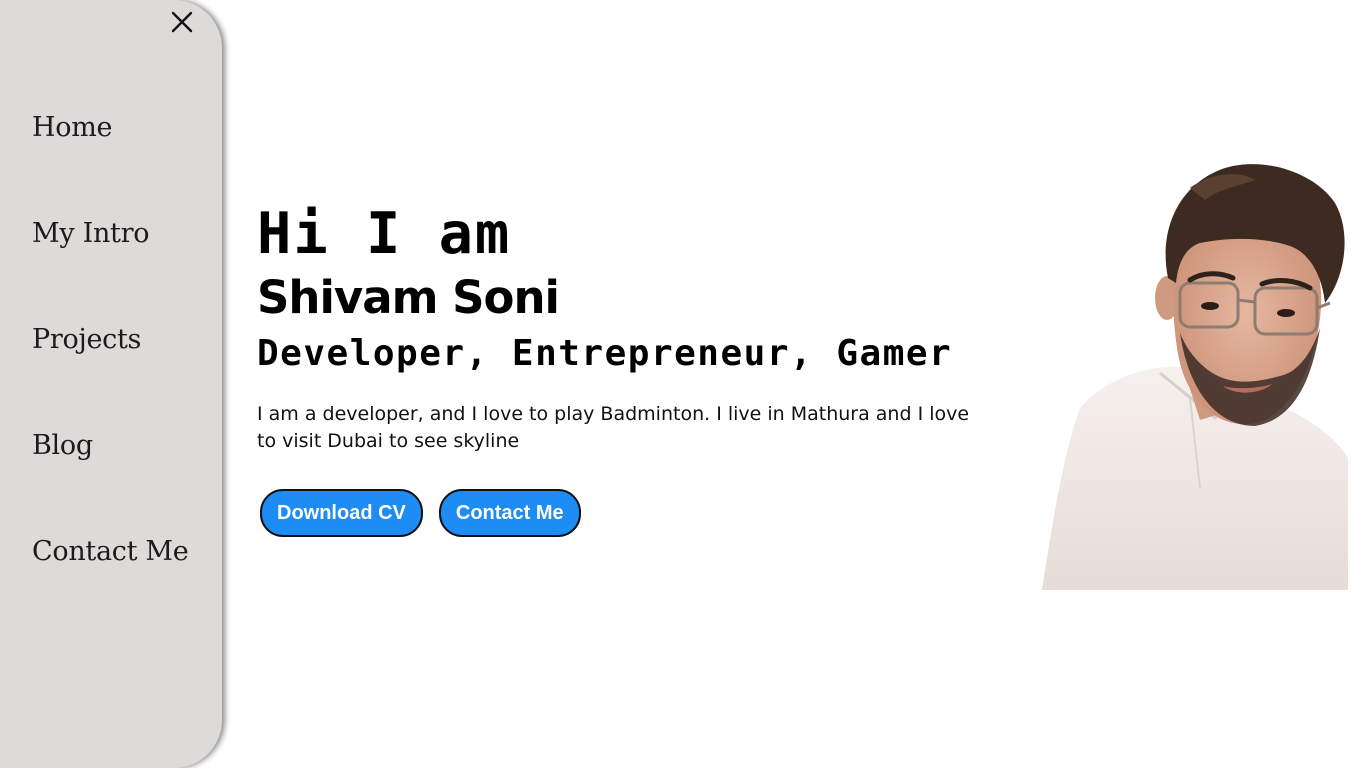  Describe the element at coordinates (408, 297) in the screenshot. I see `name-heading: Shivam Soni` at that location.